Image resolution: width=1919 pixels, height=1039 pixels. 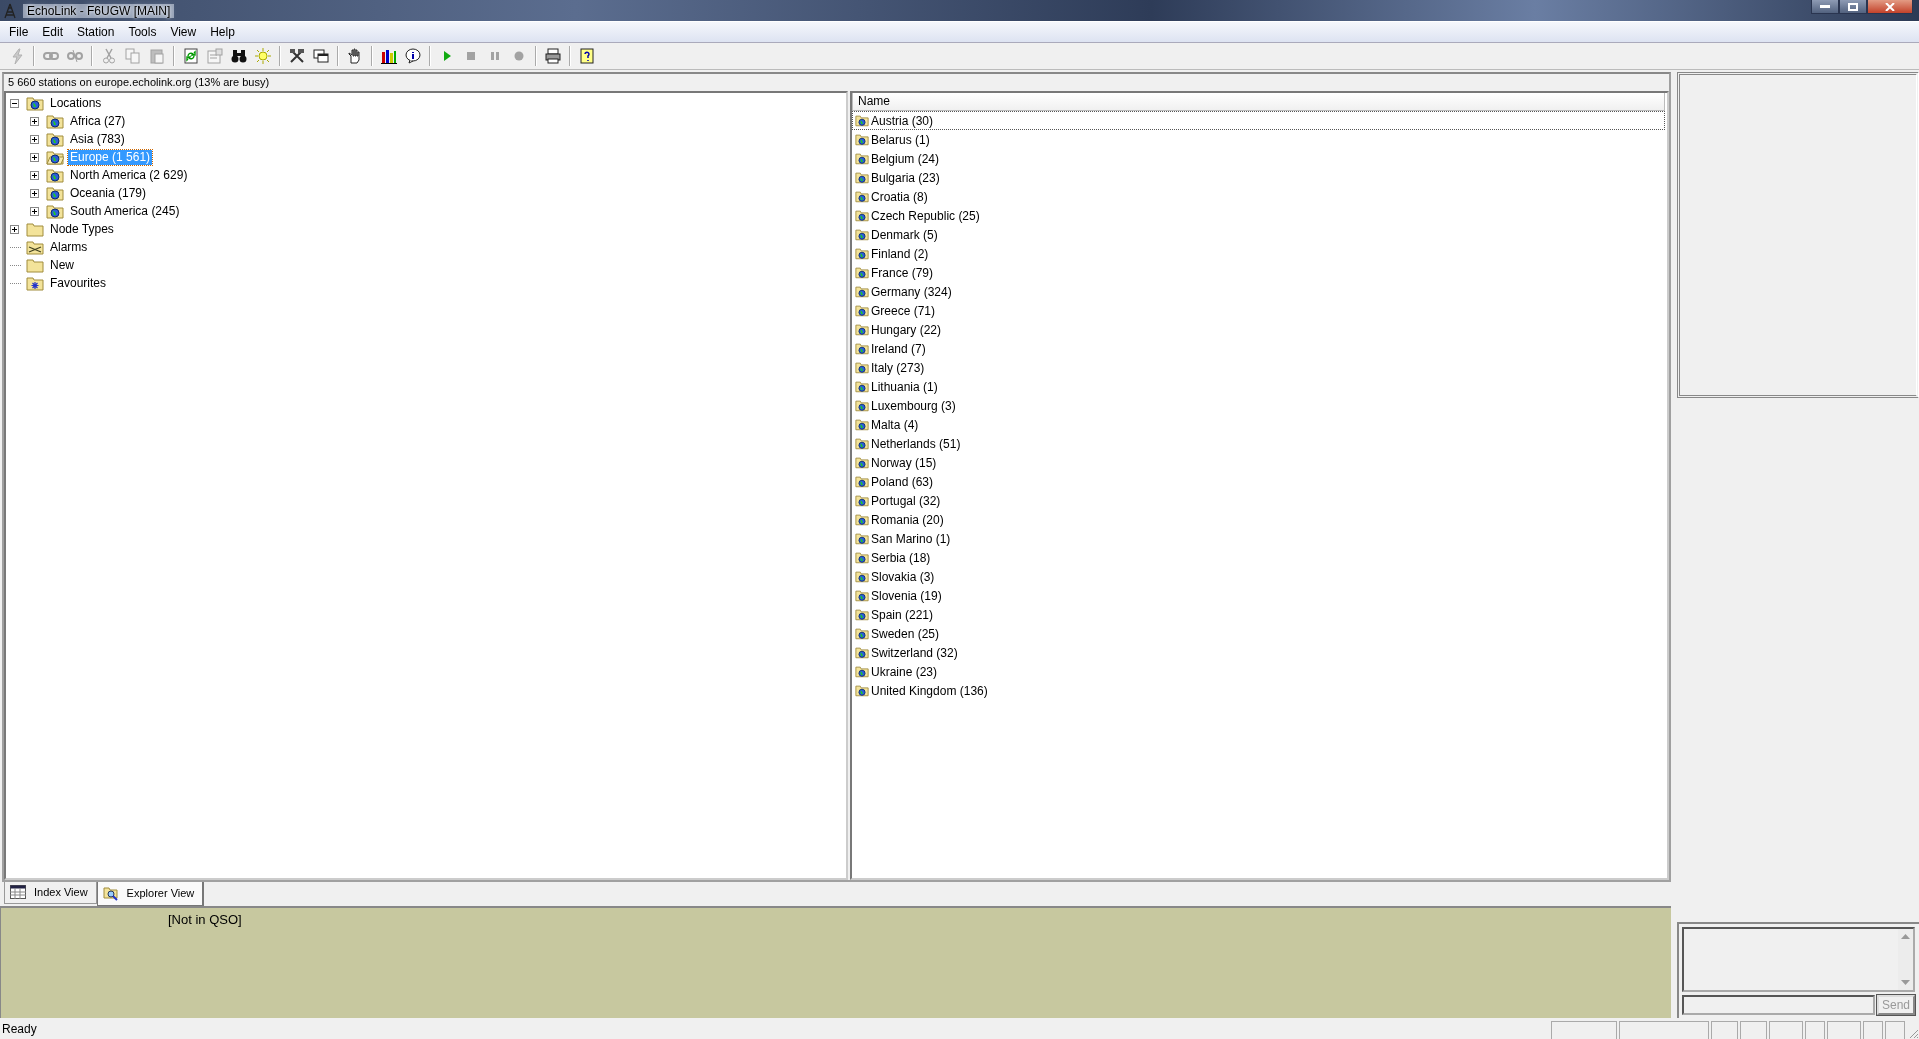 What do you see at coordinates (1258, 158) in the screenshot?
I see `list-row: Belgium (24)` at bounding box center [1258, 158].